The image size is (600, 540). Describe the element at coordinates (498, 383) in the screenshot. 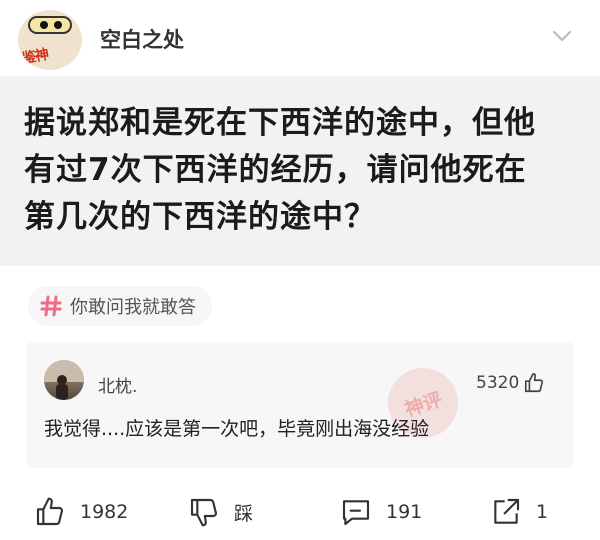

I see `comment-like-count: 5320` at that location.